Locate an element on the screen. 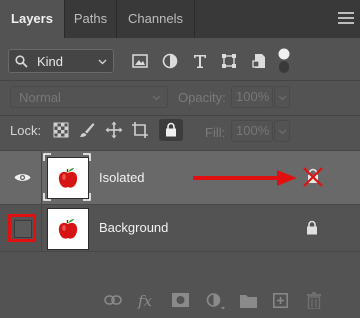  layer-name: Isolated is located at coordinates (122, 177).